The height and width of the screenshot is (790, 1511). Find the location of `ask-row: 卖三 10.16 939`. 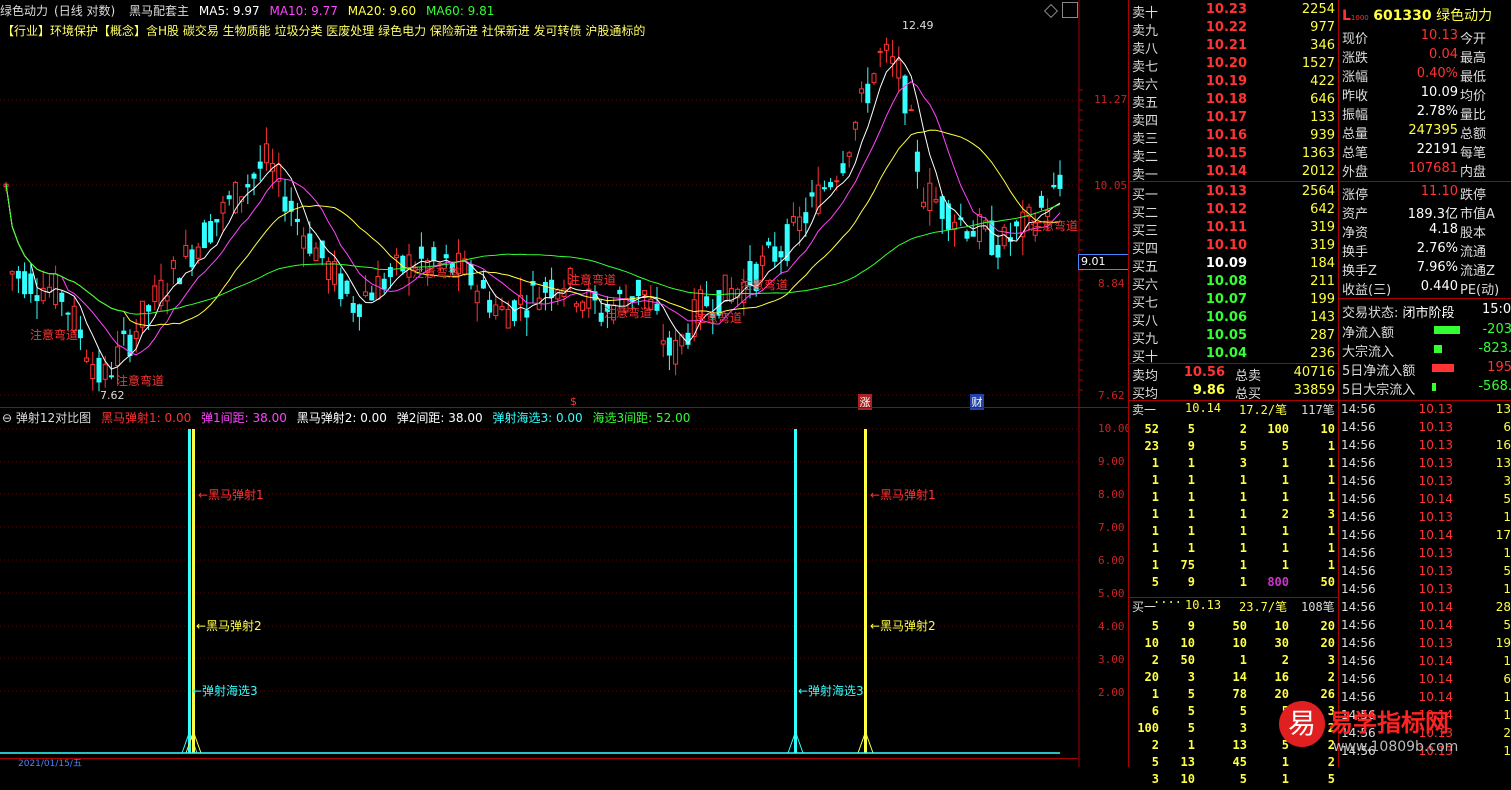

ask-row: 卖三 10.16 939 is located at coordinates (1233, 137).